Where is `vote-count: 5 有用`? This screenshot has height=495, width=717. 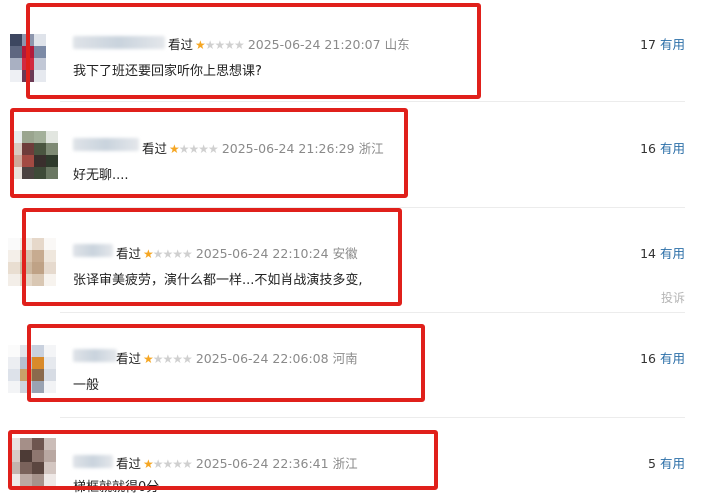
vote-count: 5 有用 is located at coordinates (666, 463).